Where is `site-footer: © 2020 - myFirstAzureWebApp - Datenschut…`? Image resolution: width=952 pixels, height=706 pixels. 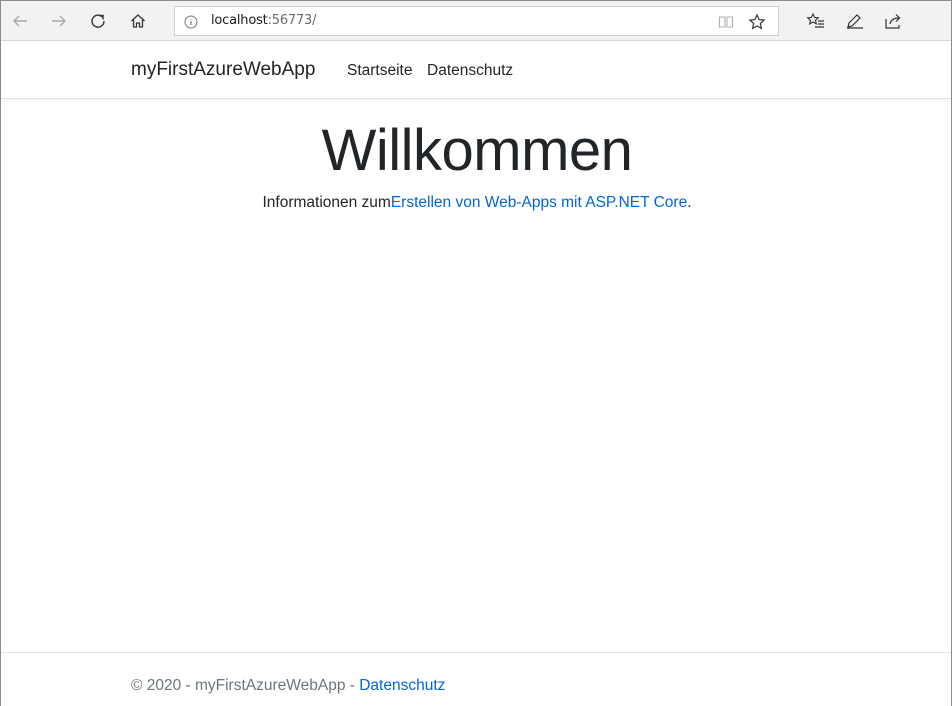
site-footer: © 2020 - myFirstAzureWebApp - Datenschut… is located at coordinates (476, 679).